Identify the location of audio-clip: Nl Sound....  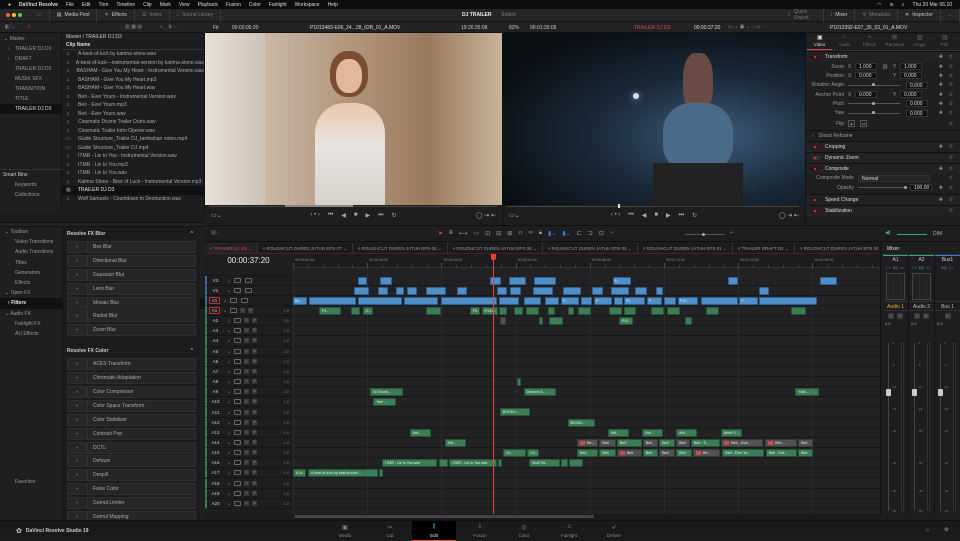
(386, 392).